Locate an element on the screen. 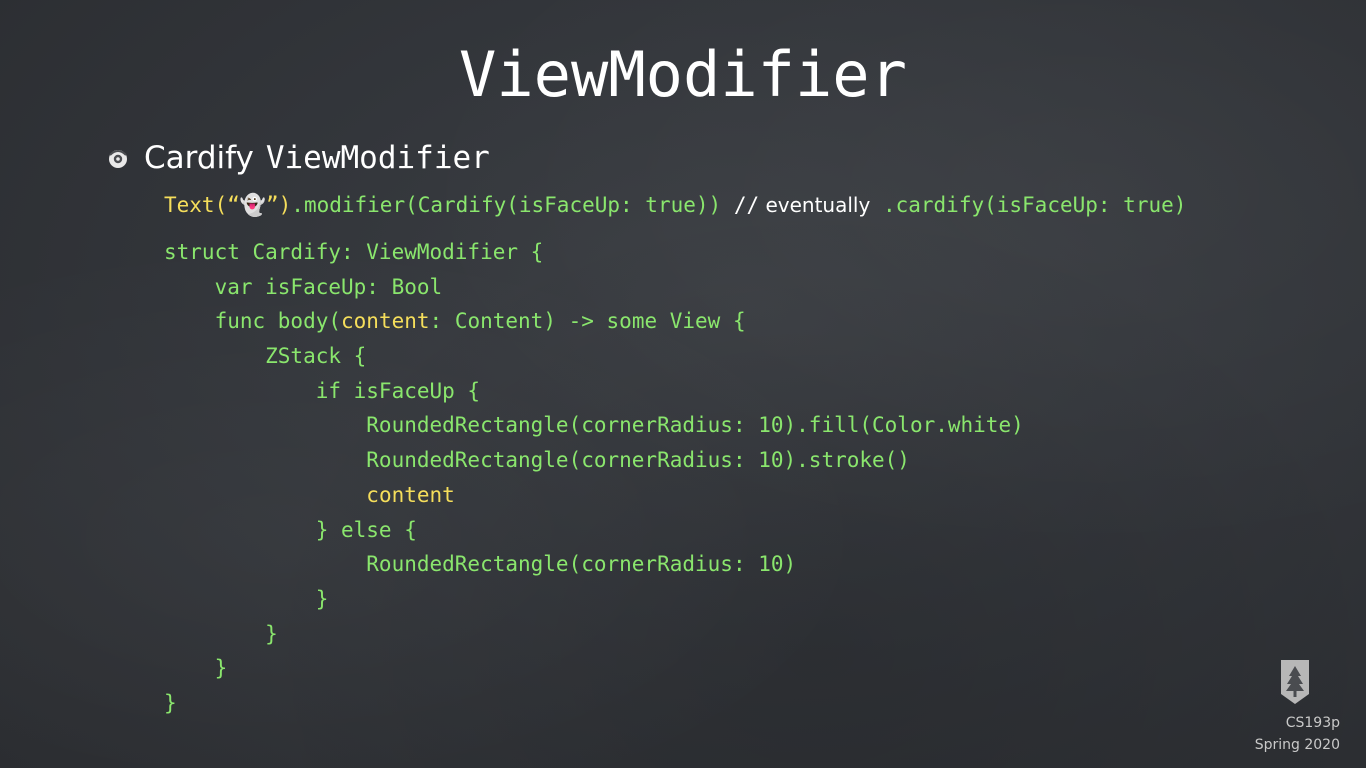  comment-slashes: // is located at coordinates (740, 205).